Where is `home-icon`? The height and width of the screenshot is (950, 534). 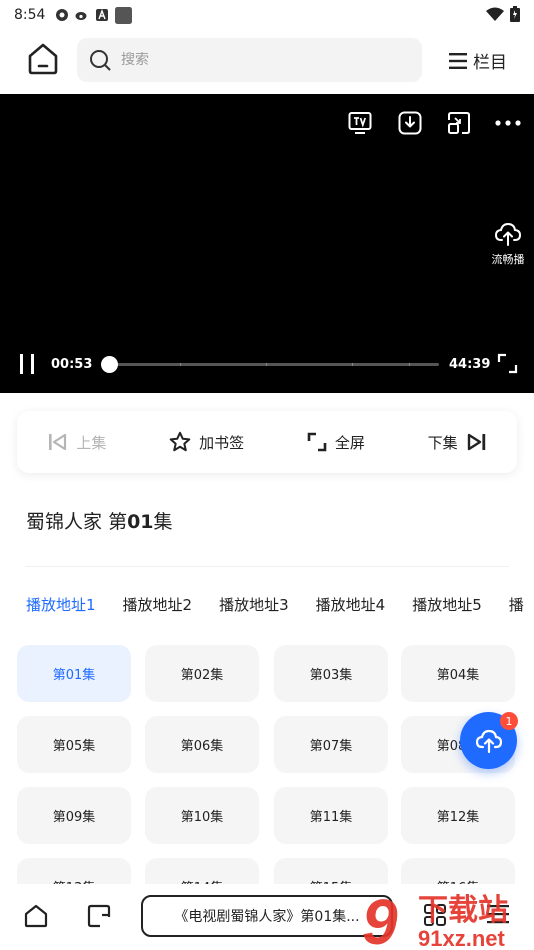
home-icon is located at coordinates (43, 59).